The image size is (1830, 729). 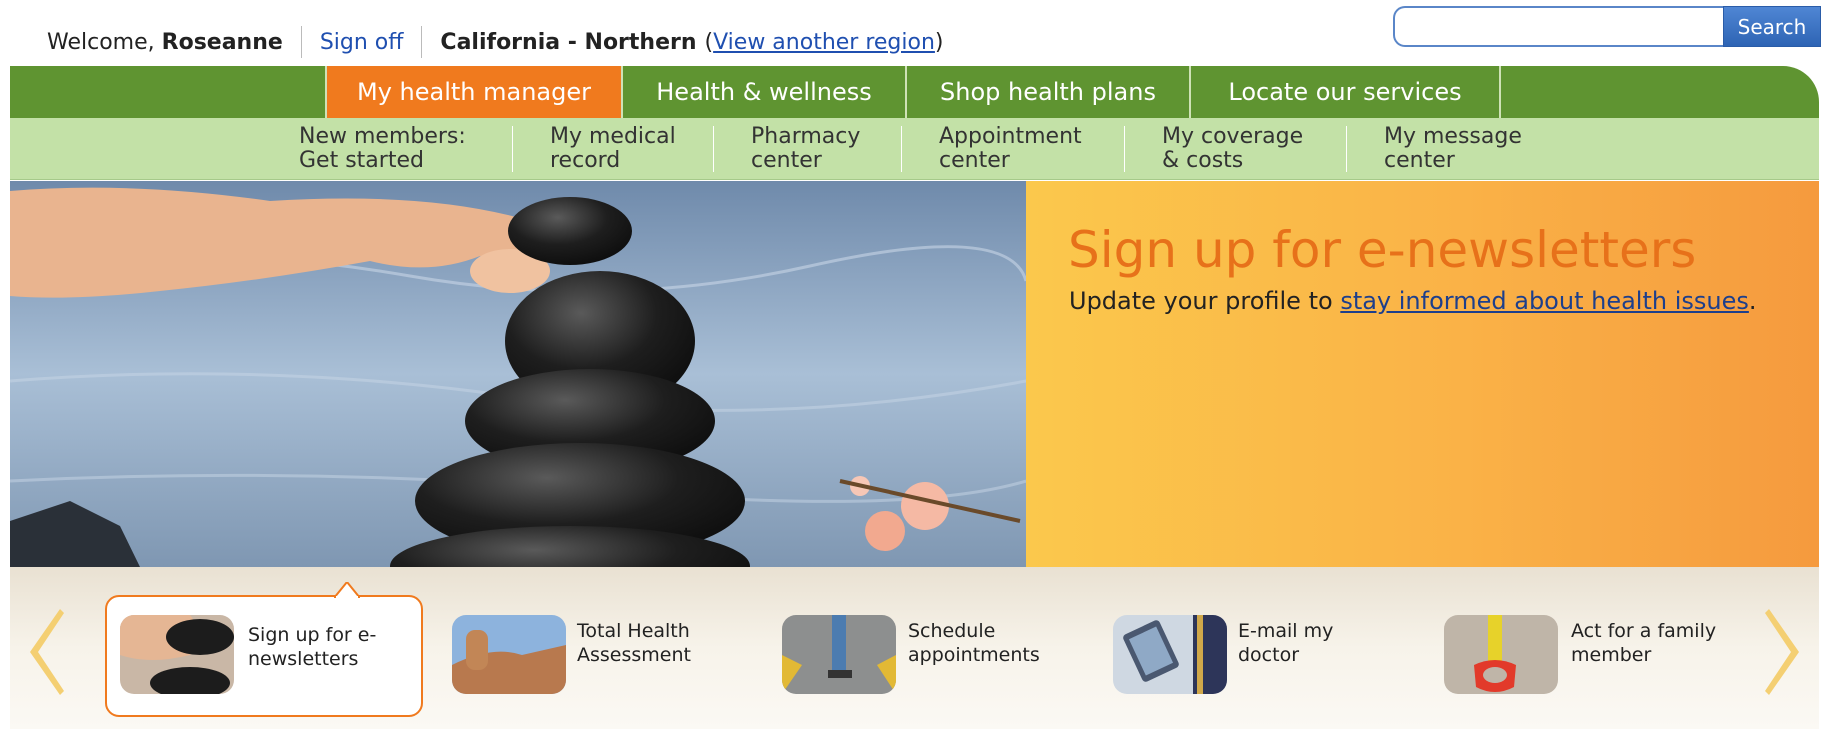 What do you see at coordinates (509, 654) in the screenshot?
I see `thumbs-up-thumbnail-icon` at bounding box center [509, 654].